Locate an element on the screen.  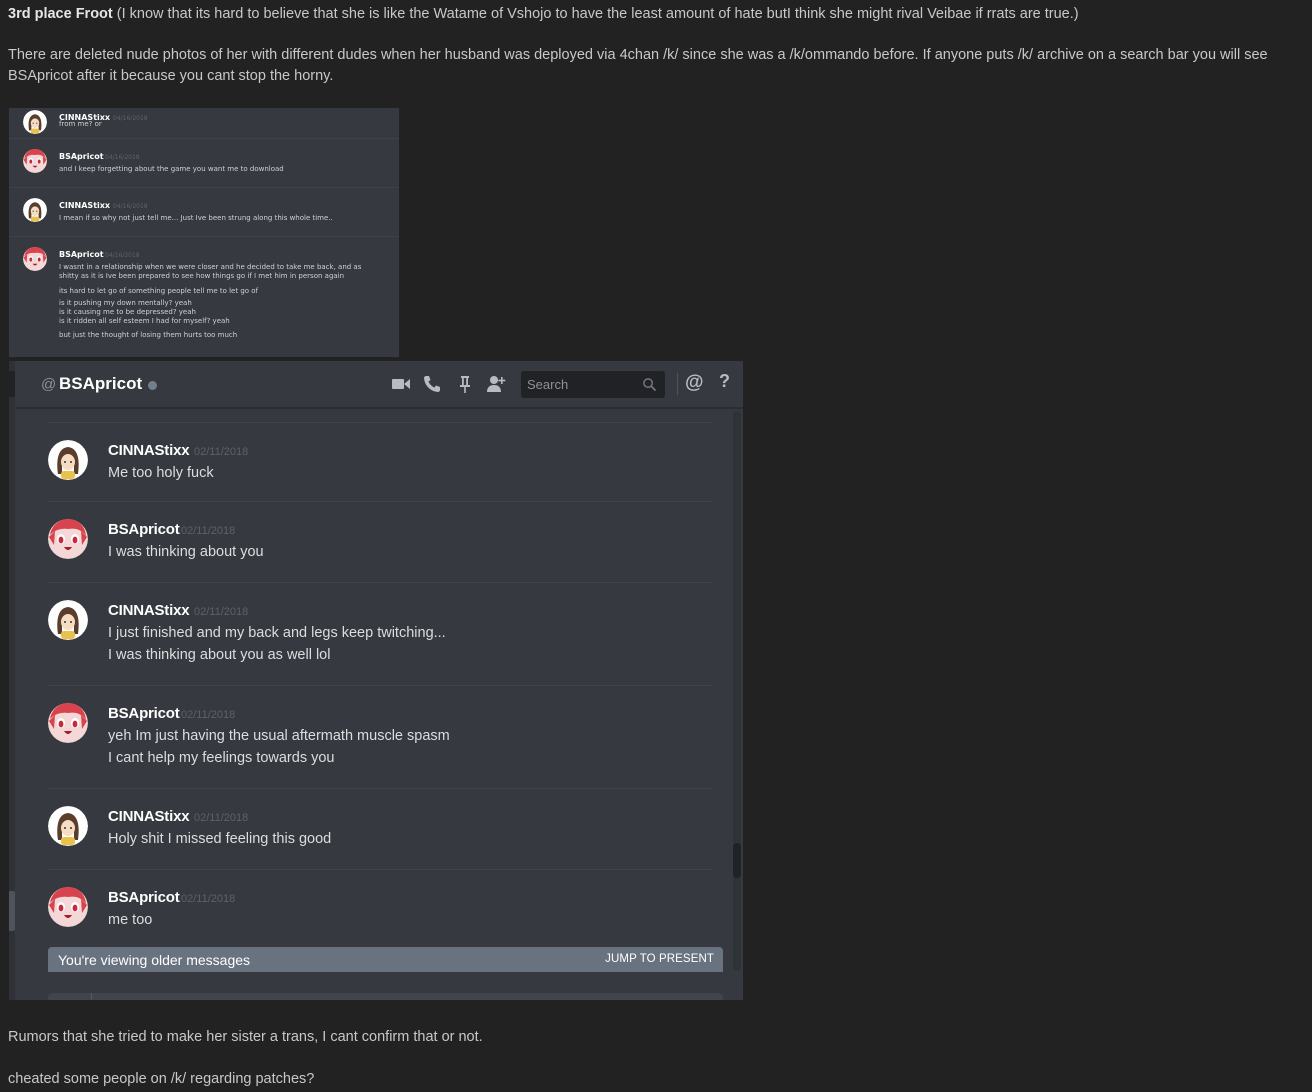
pinned-messages-icon is located at coordinates (465, 384).